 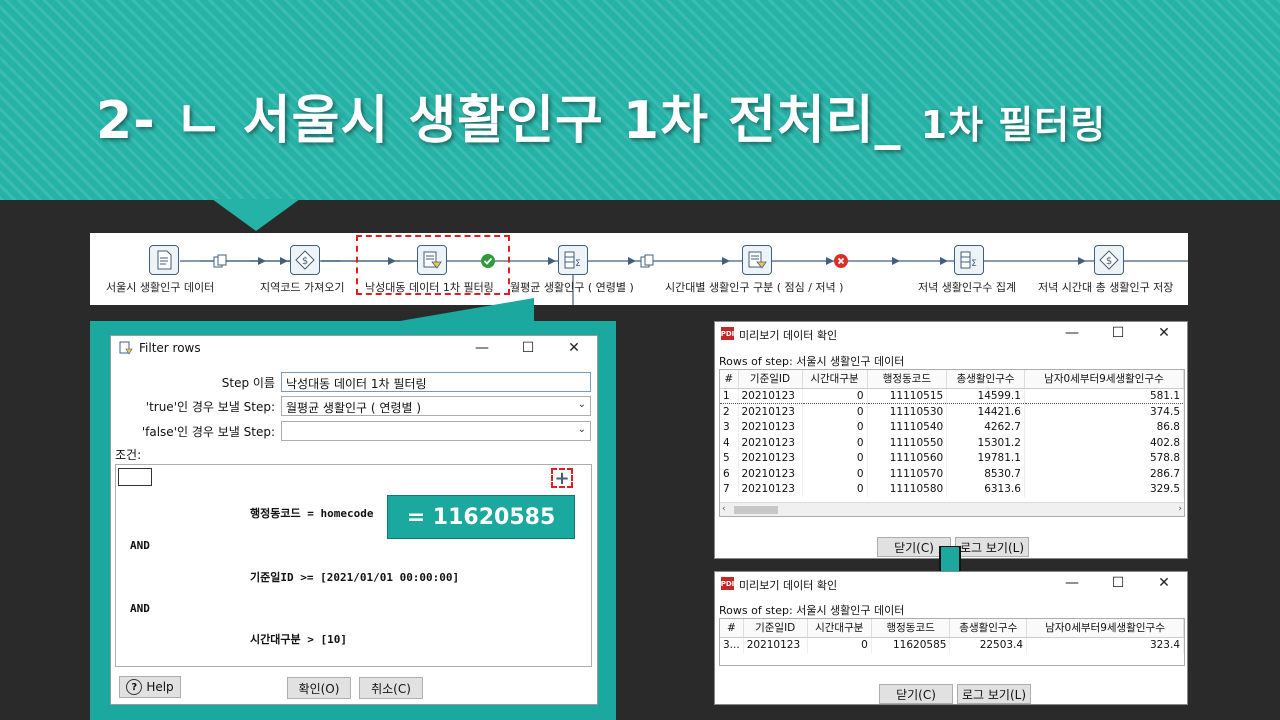 I want to click on help-button: ? Help, so click(x=150, y=687).